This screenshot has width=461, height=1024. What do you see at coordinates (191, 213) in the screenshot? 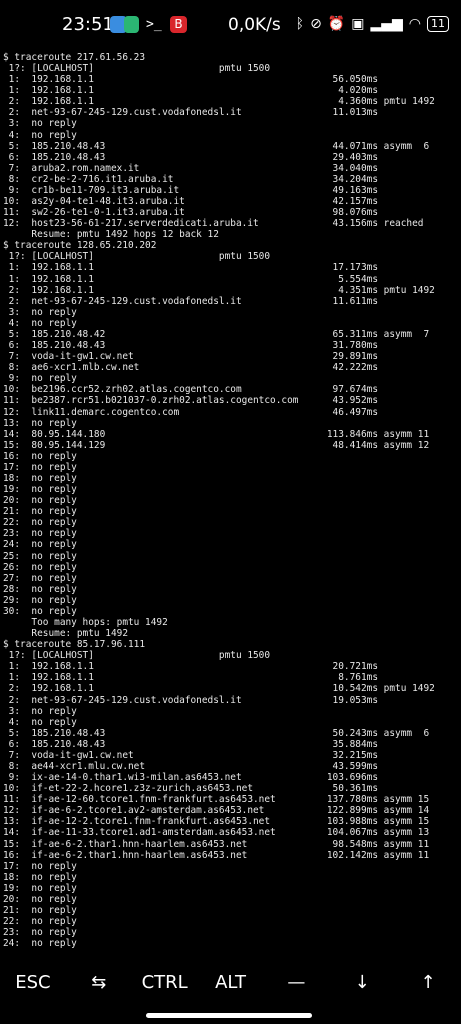
I see `terminal-line: 11: sw2-26-te1-0-1.it3.aruba.it 98.076ms` at bounding box center [191, 213].